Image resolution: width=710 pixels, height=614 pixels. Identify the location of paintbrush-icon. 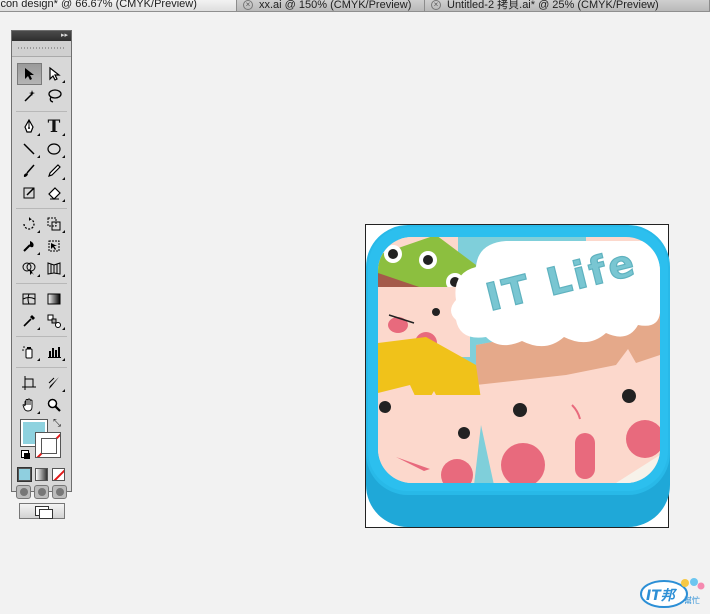
(29, 170).